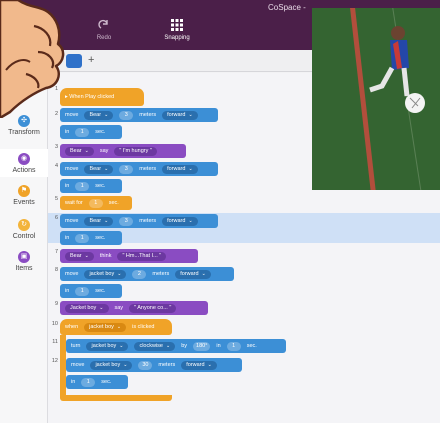 Image resolution: width=440 pixels, height=423 pixels. Describe the element at coordinates (104, 38) in the screenshot. I see `redo-label: Redo` at that location.